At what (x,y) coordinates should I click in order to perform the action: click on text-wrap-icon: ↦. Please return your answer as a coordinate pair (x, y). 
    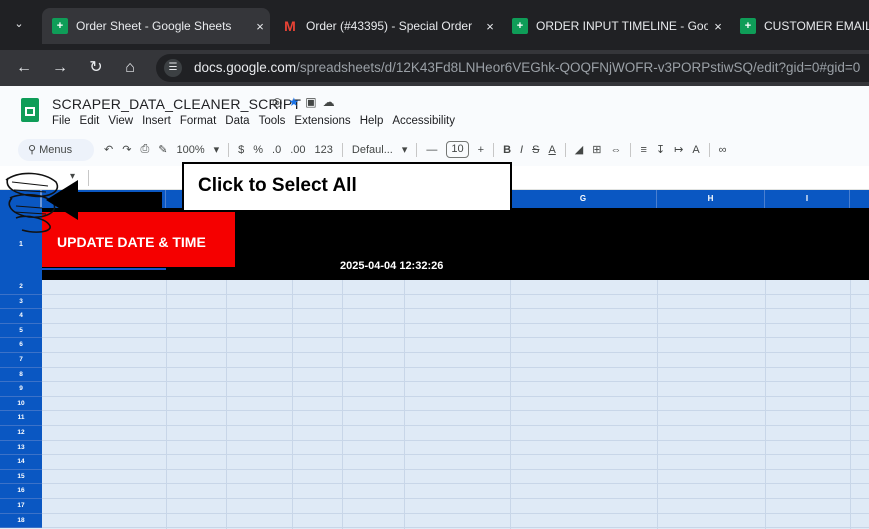
    Looking at the image, I should click on (678, 149).